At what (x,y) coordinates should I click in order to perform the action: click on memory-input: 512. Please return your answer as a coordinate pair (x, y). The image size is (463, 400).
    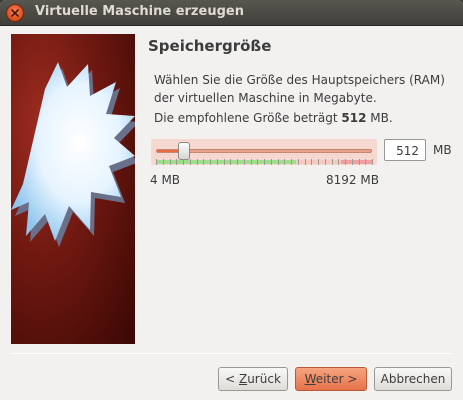
    Looking at the image, I should click on (405, 150).